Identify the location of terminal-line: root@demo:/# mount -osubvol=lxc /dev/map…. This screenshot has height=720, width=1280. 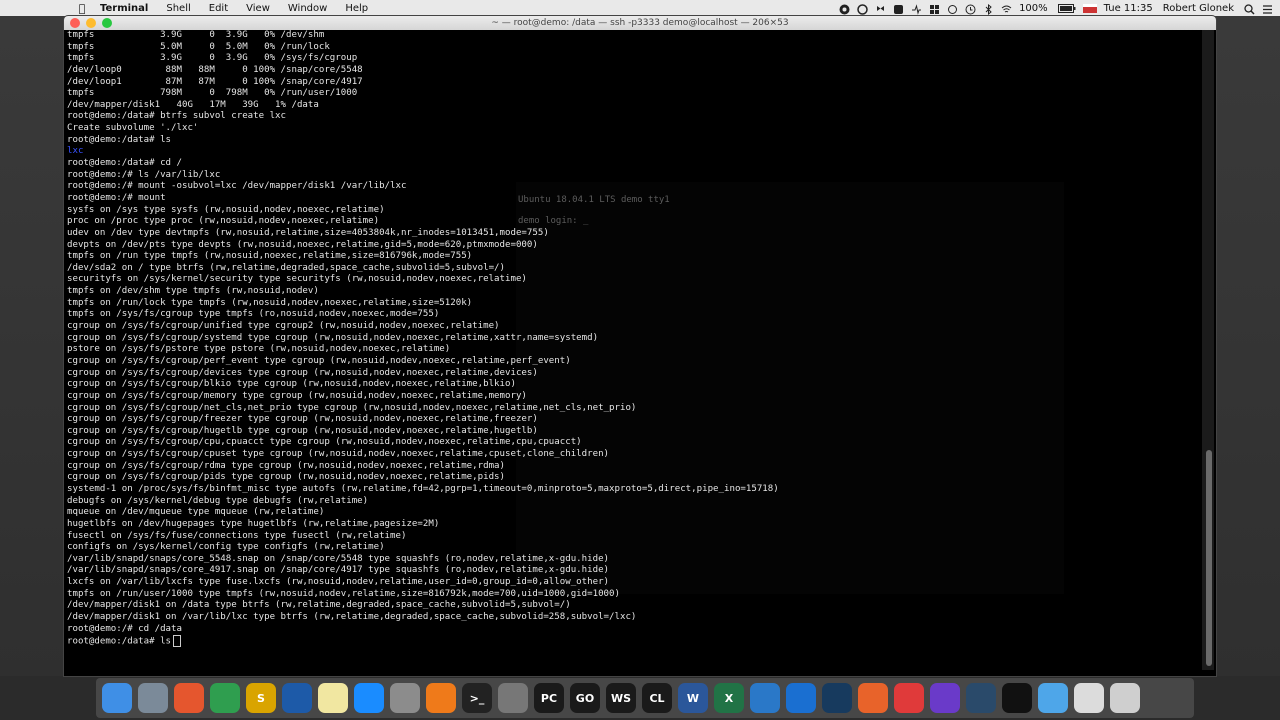
(237, 186).